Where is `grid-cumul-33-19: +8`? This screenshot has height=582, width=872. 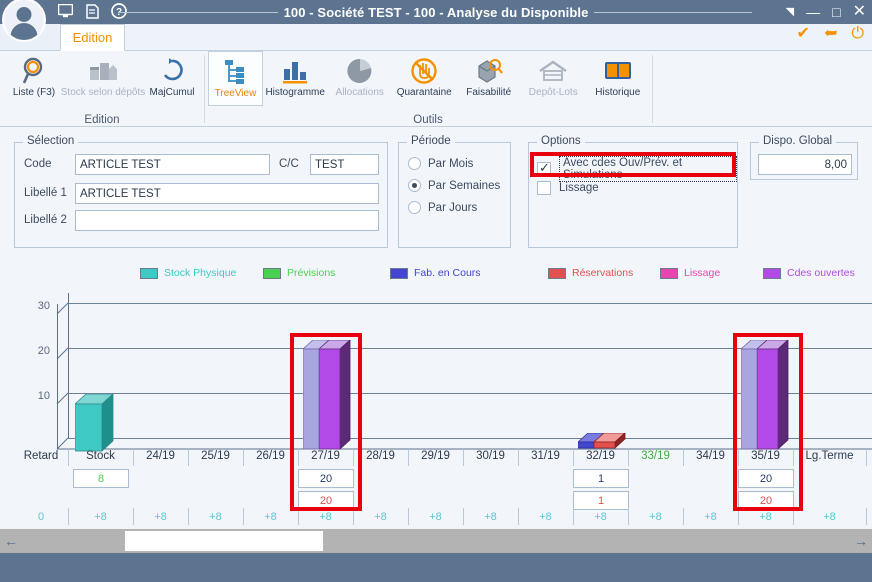 grid-cumul-33-19: +8 is located at coordinates (655, 517).